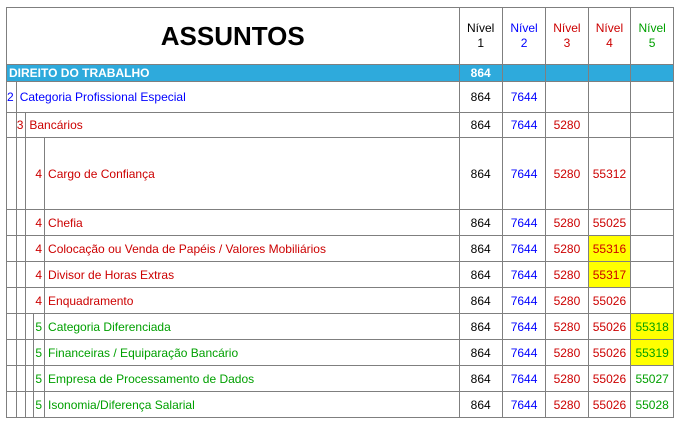 The image size is (674, 432). I want to click on level-1-header: Nível 1, so click(480, 36).